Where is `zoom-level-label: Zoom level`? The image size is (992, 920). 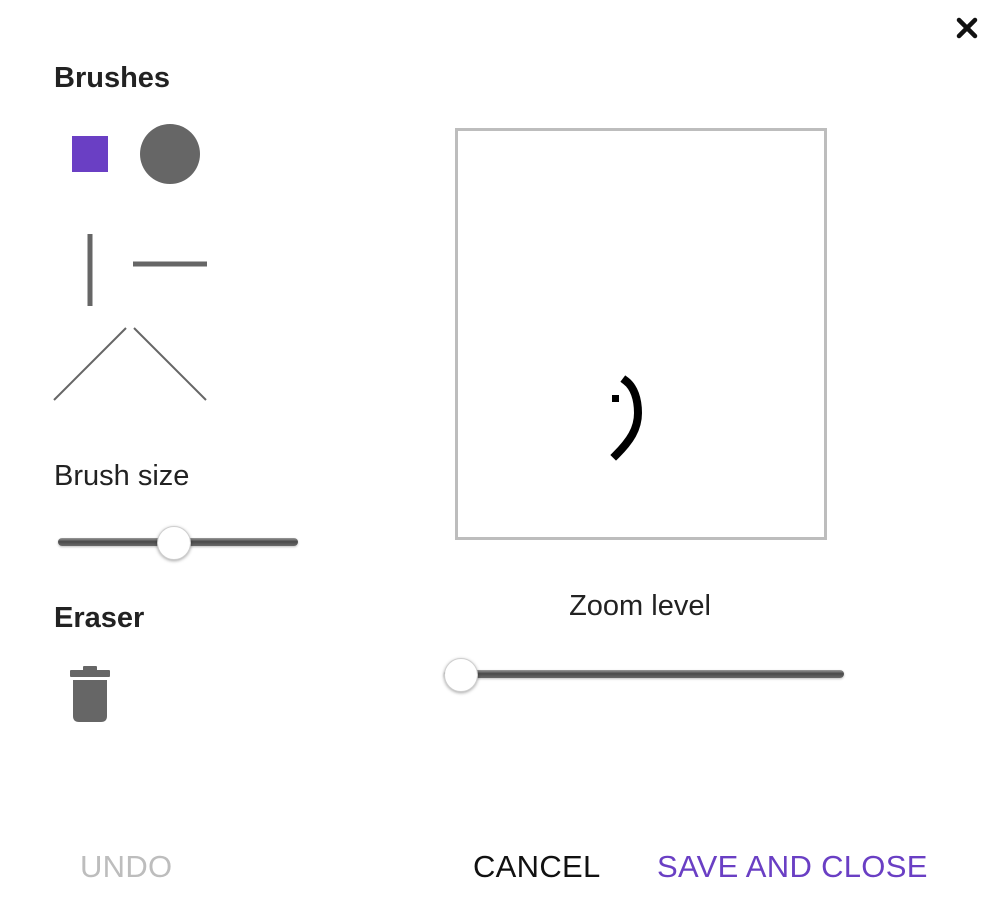
zoom-level-label: Zoom level is located at coordinates (640, 606).